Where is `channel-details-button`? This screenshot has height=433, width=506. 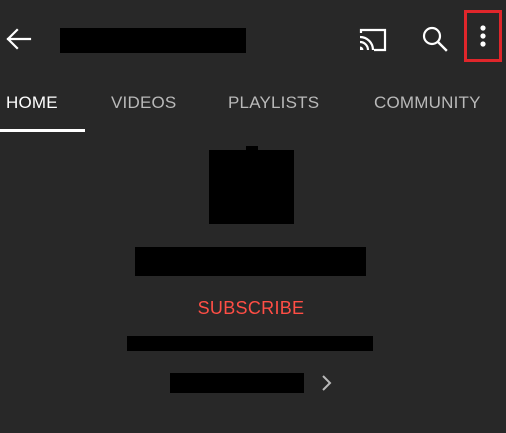
channel-details-button is located at coordinates (326, 383).